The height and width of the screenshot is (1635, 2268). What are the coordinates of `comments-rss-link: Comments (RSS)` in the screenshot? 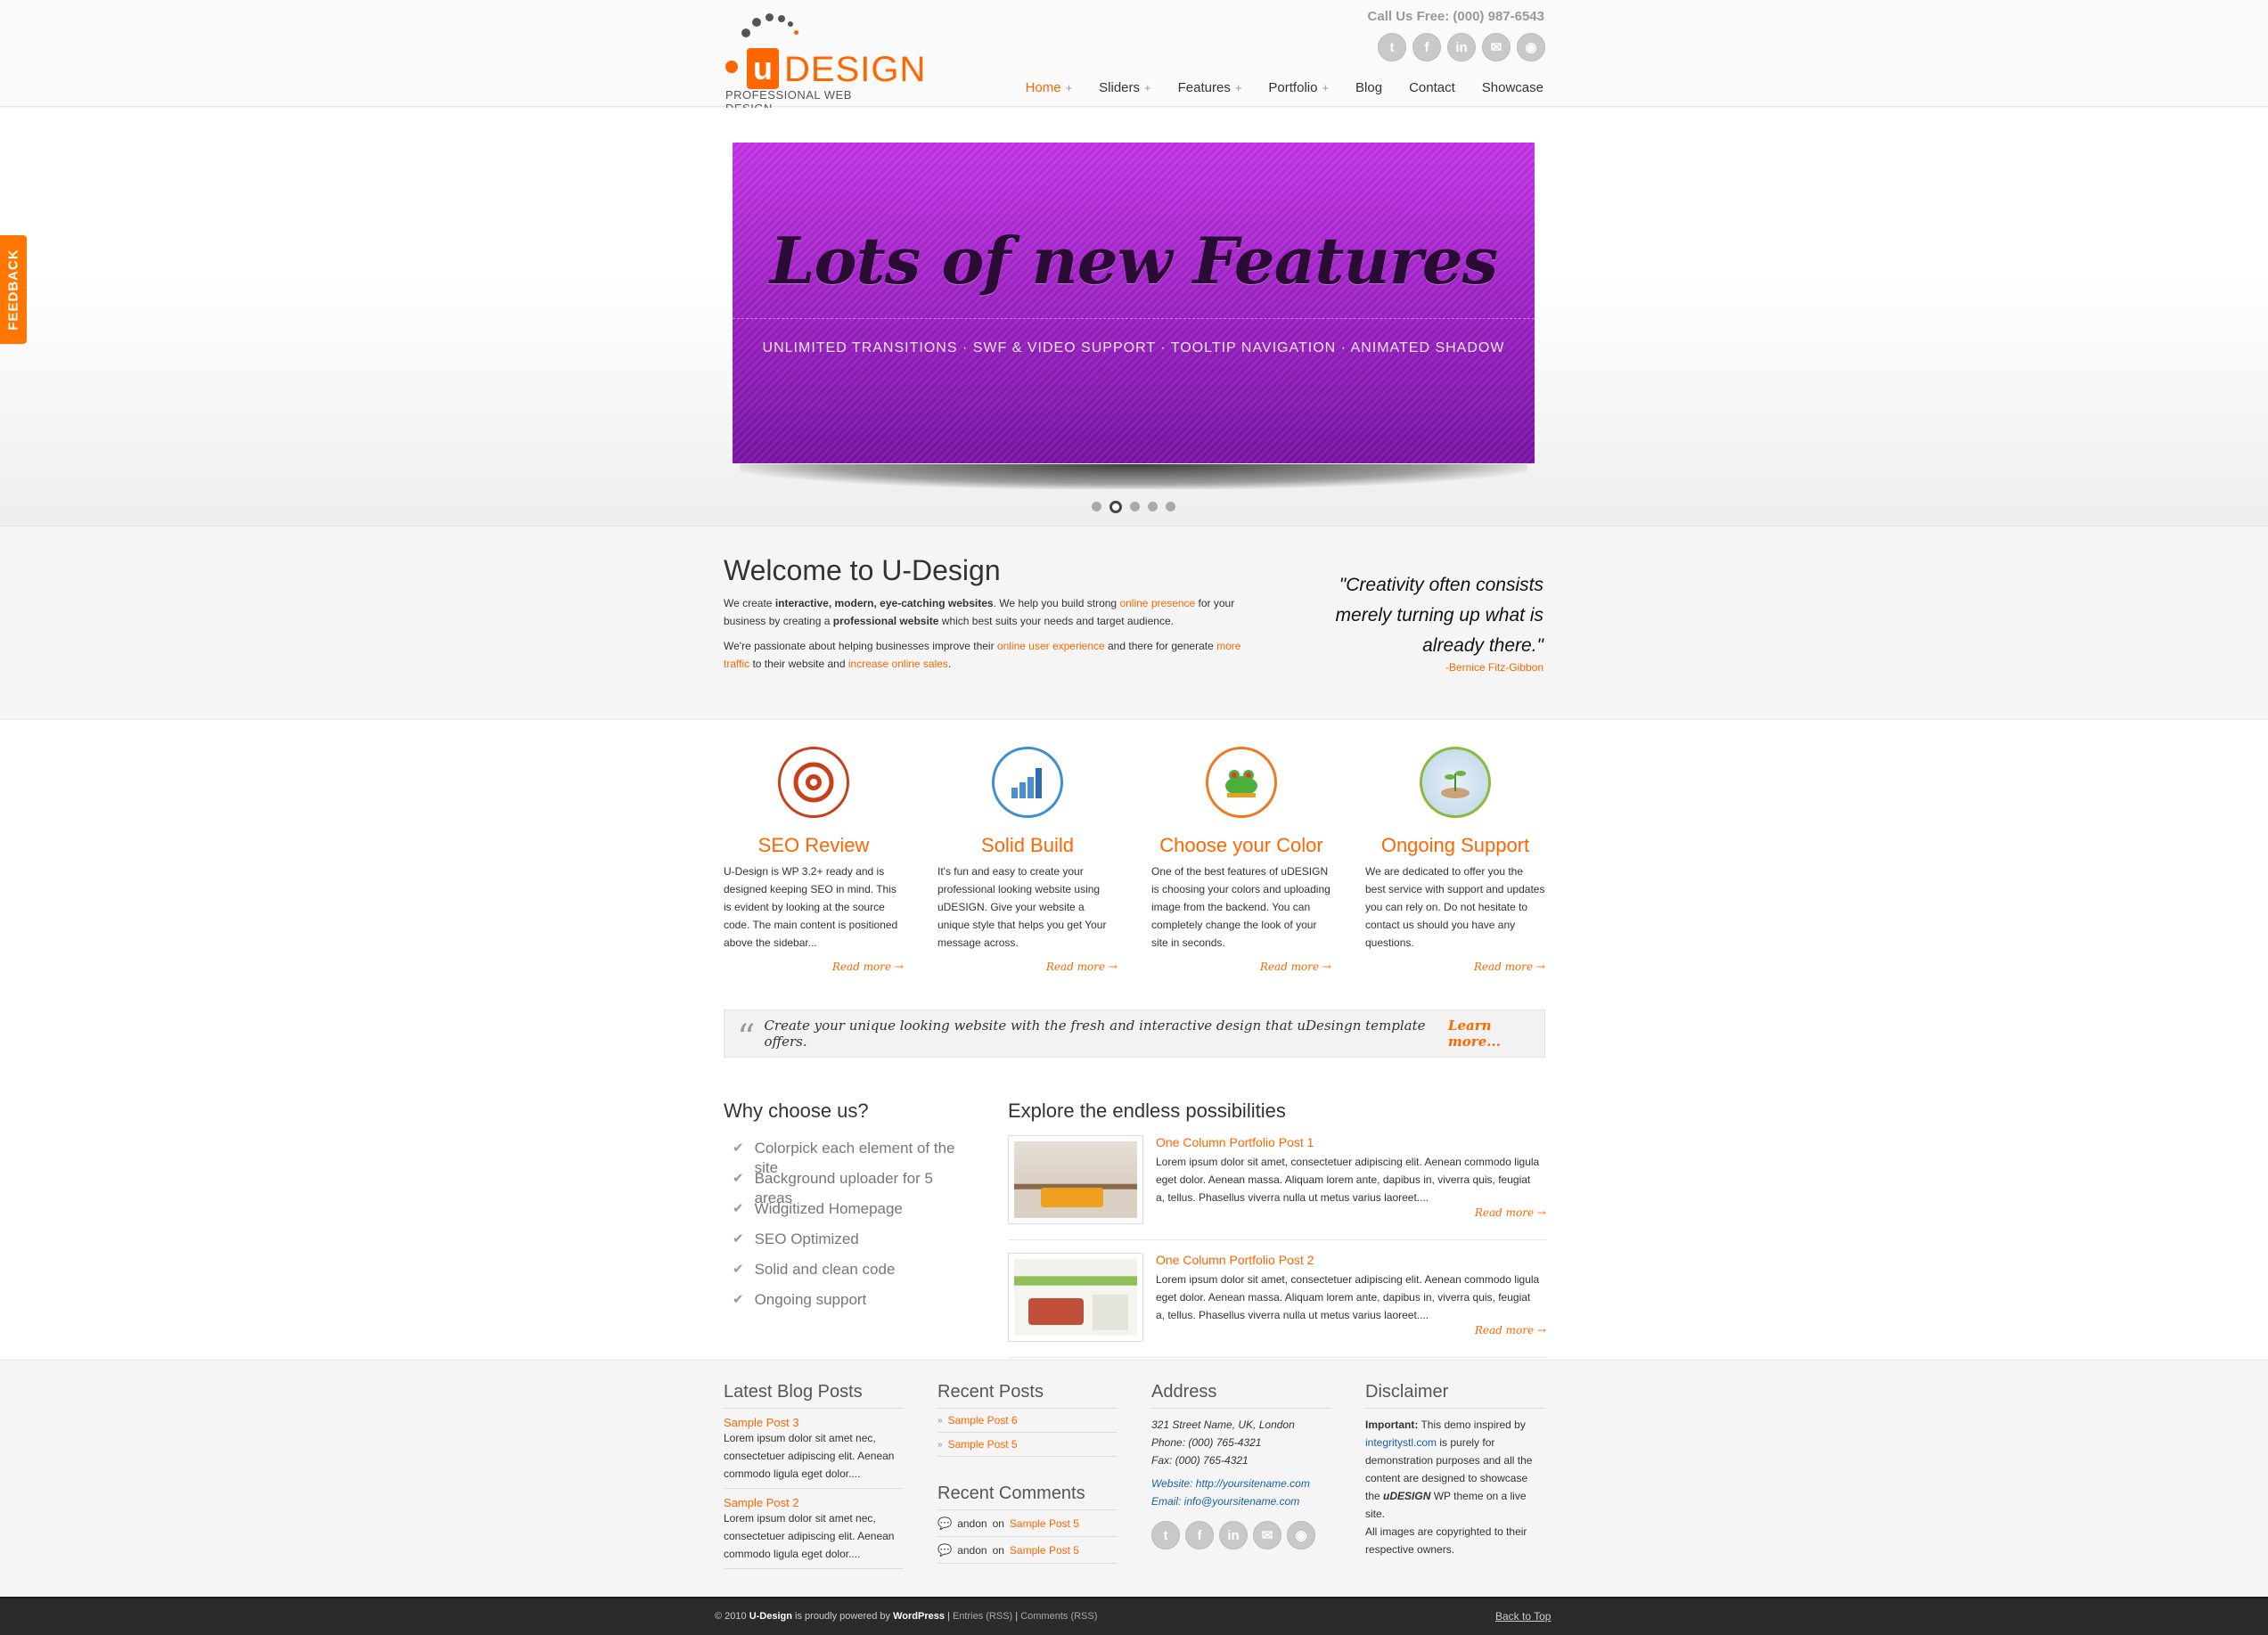 It's located at (1059, 1616).